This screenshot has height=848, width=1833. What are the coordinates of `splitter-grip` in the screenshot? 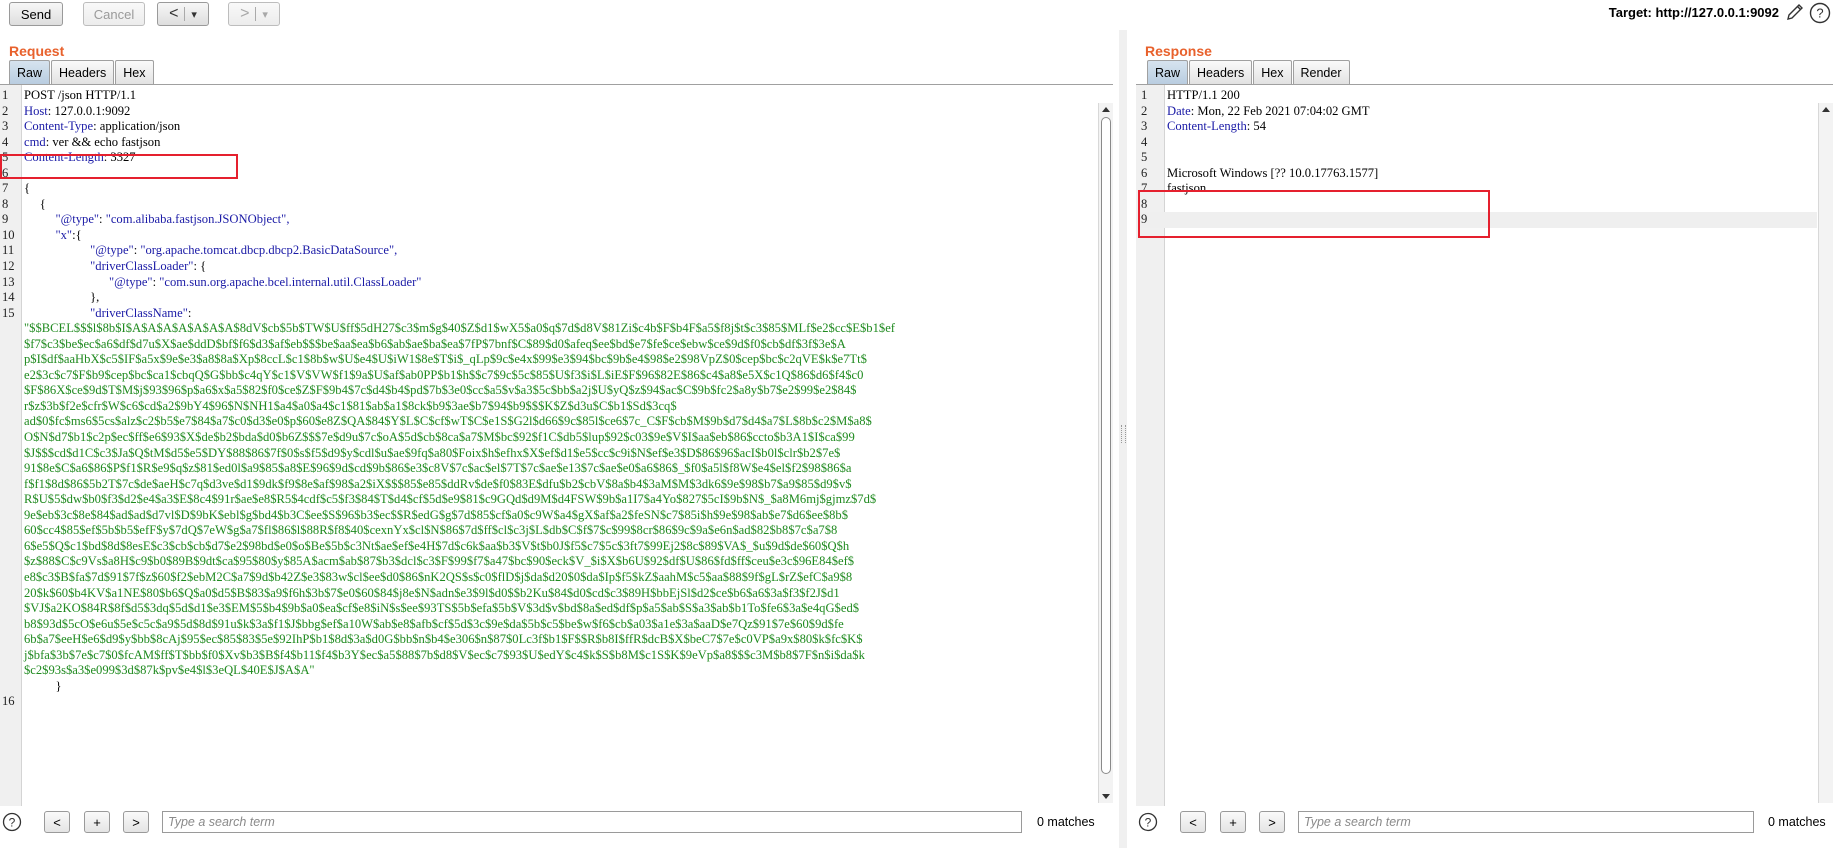 It's located at (1123, 434).